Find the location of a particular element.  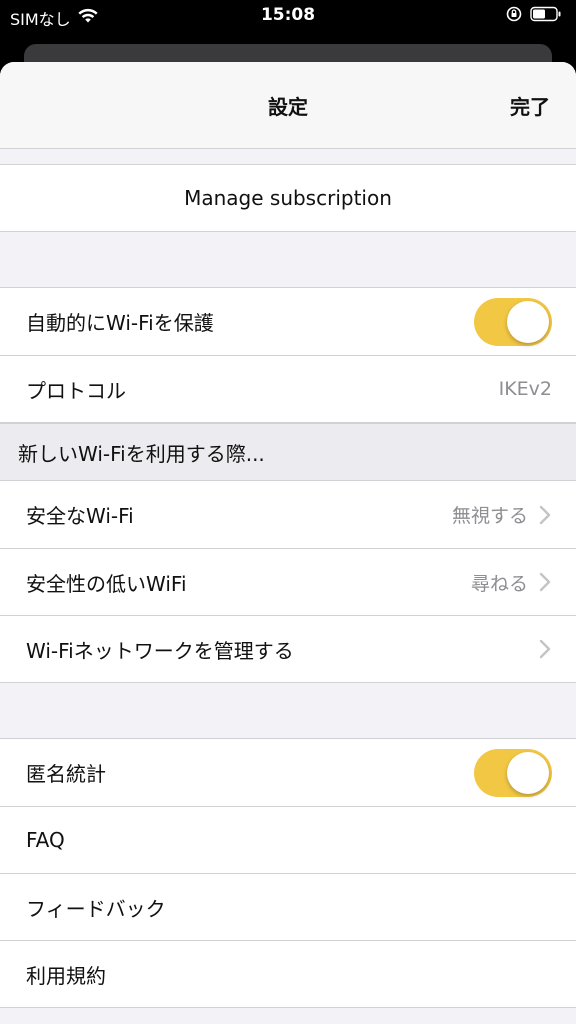

secure-wifi-row: 安全なWi-Fi 無視する is located at coordinates (288, 514).